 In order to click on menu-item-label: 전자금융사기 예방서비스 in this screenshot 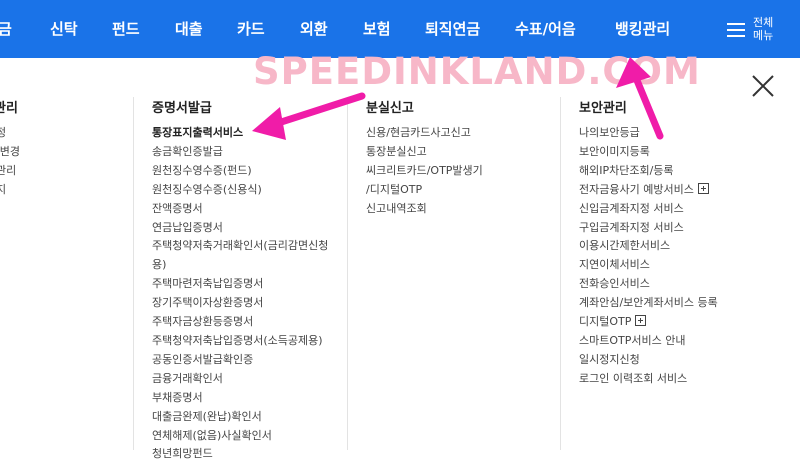, I will do `click(636, 189)`.